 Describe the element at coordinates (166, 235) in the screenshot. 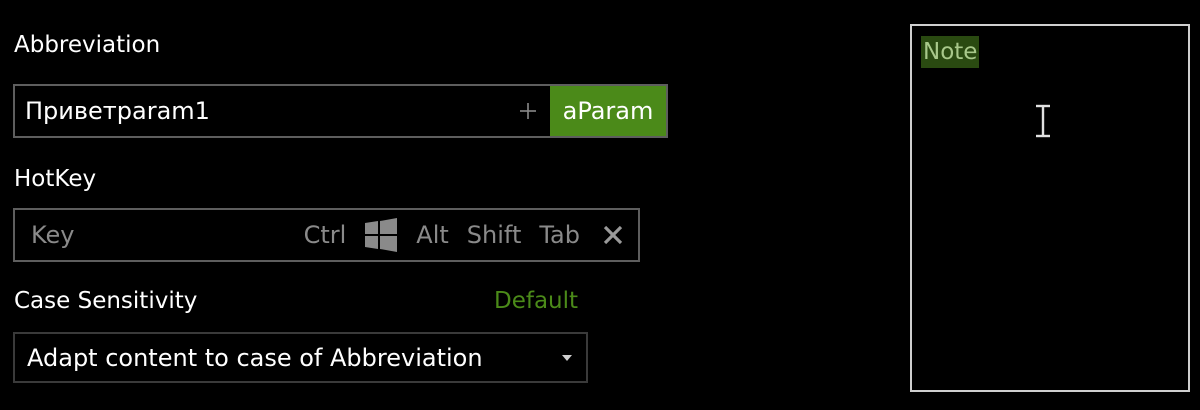

I see `hotkey-key-input` at that location.